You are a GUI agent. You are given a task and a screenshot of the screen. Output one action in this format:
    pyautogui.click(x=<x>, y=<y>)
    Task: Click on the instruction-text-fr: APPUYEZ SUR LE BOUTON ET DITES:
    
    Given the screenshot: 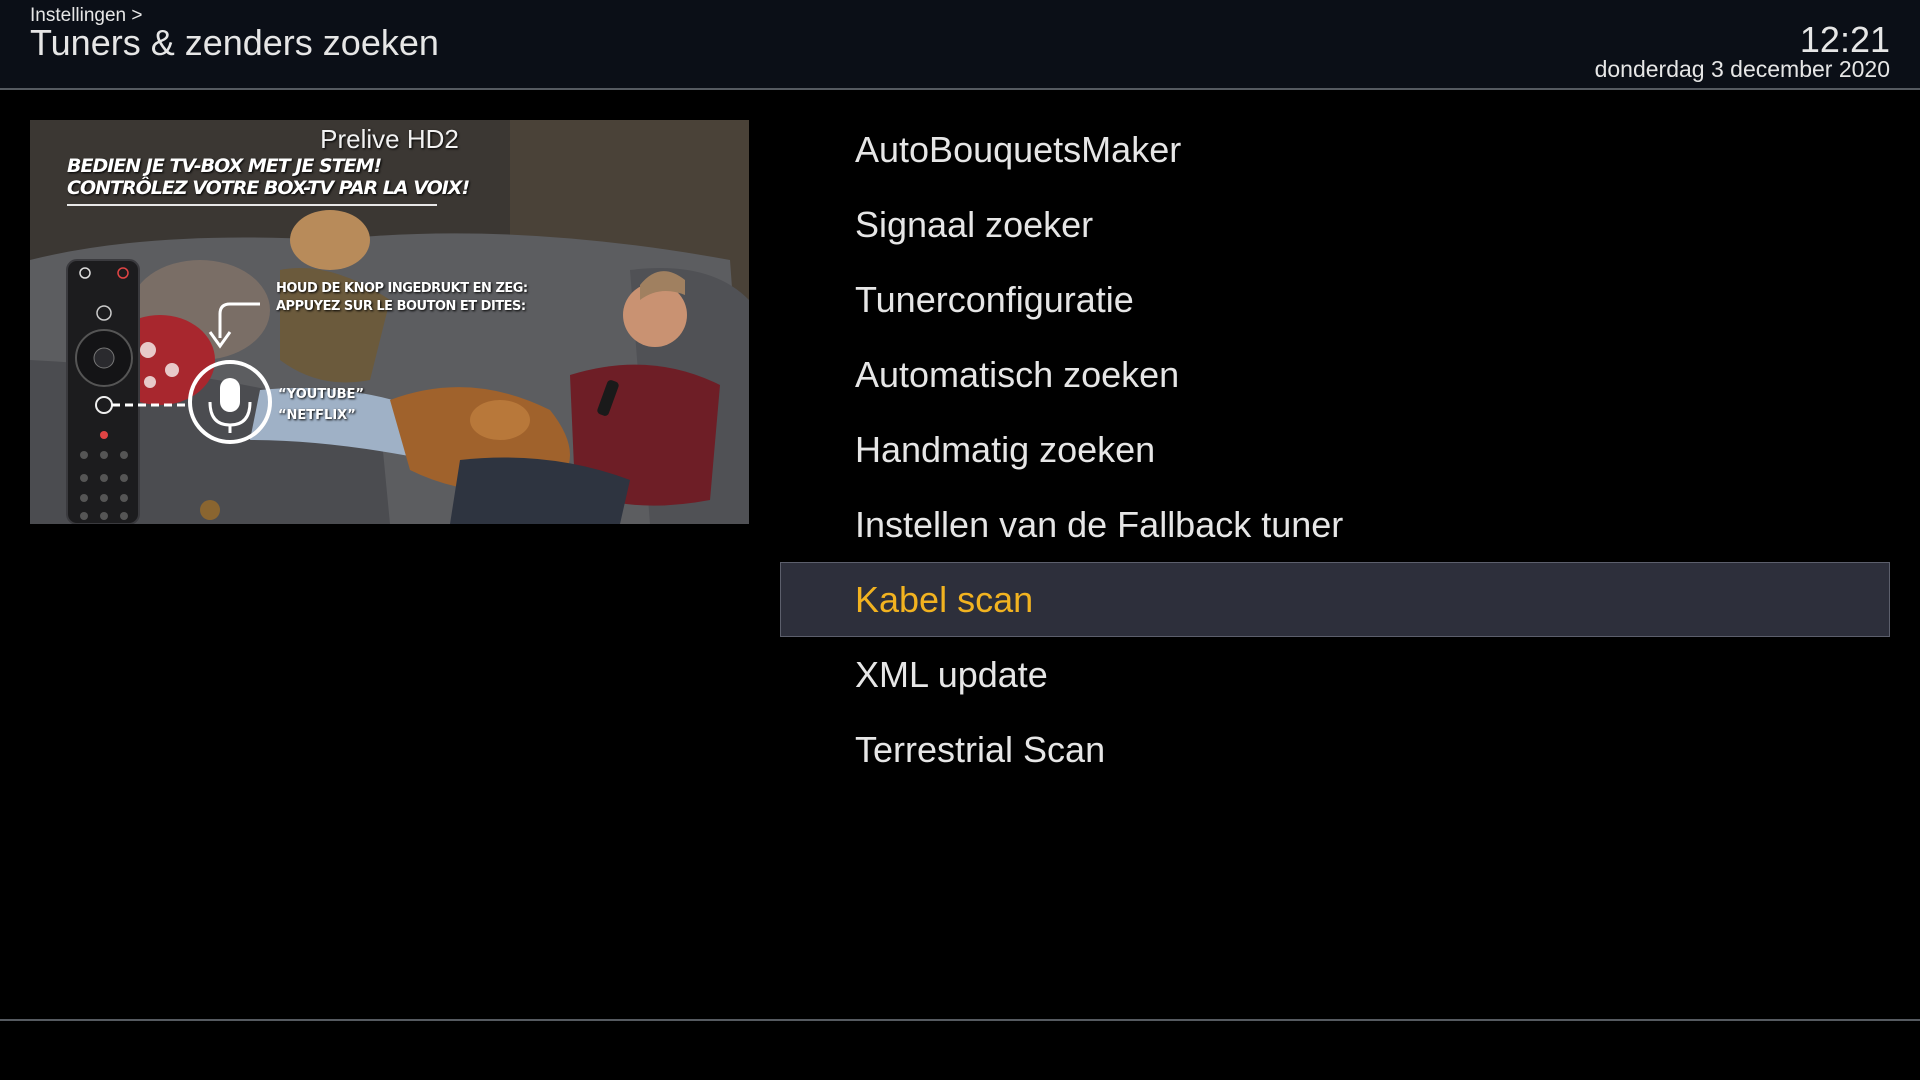 What is the action you would take?
    pyautogui.click(x=401, y=306)
    